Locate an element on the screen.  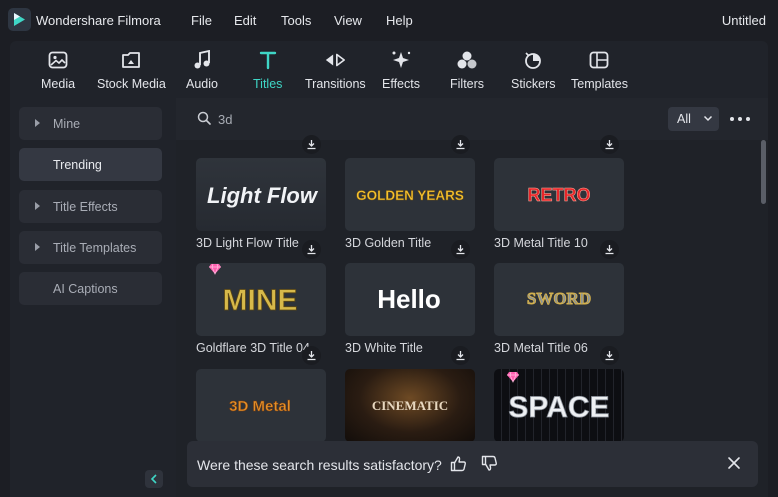
title-thumbnail: 3D Metal is located at coordinates (261, 405).